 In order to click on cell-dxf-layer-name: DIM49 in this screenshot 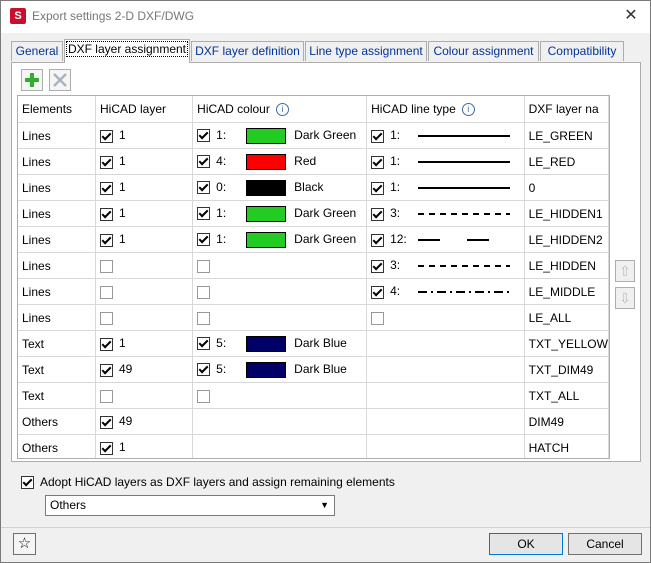, I will do `click(566, 421)`.